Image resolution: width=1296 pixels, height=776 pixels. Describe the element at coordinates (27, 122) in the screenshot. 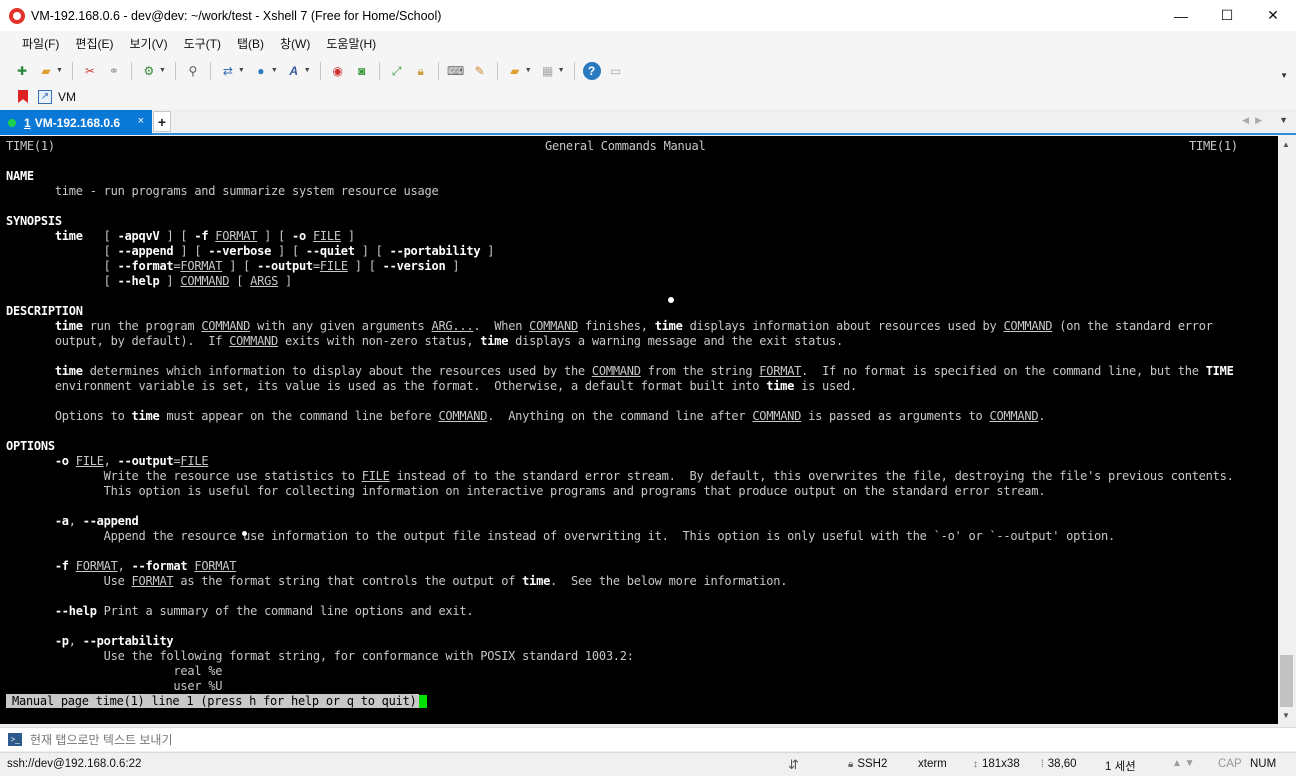

I see `tab-number: 1` at that location.